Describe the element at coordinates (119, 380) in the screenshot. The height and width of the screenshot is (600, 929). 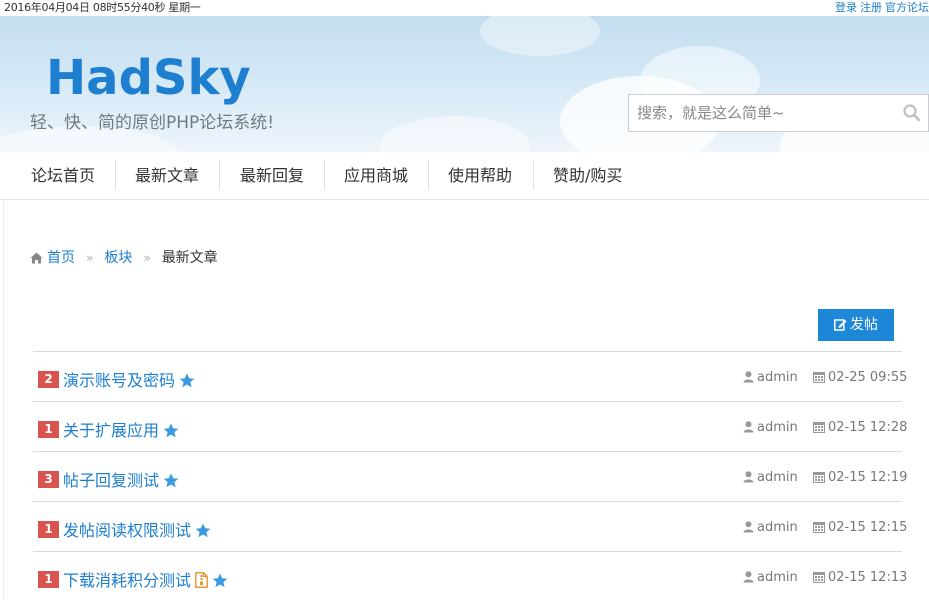
I see `post-title: 演示账号及密码` at that location.